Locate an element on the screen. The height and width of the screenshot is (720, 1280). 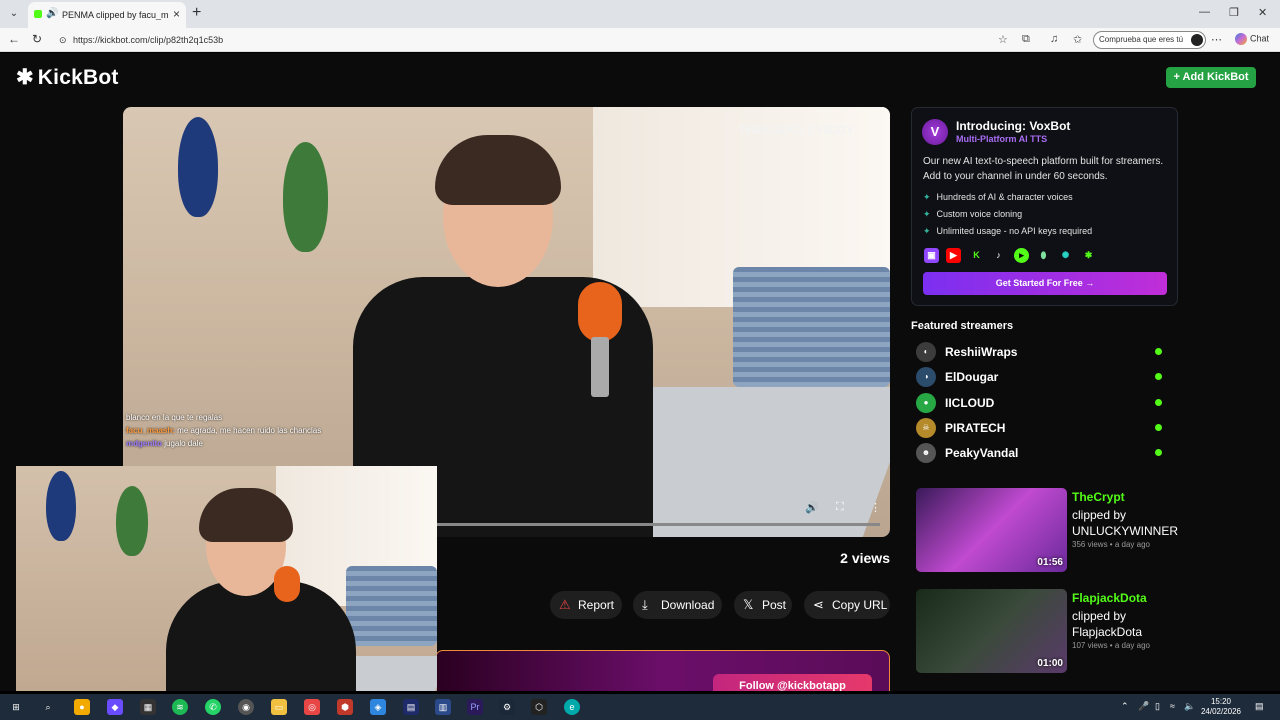
new-tab-button: + is located at coordinates (196, 13).